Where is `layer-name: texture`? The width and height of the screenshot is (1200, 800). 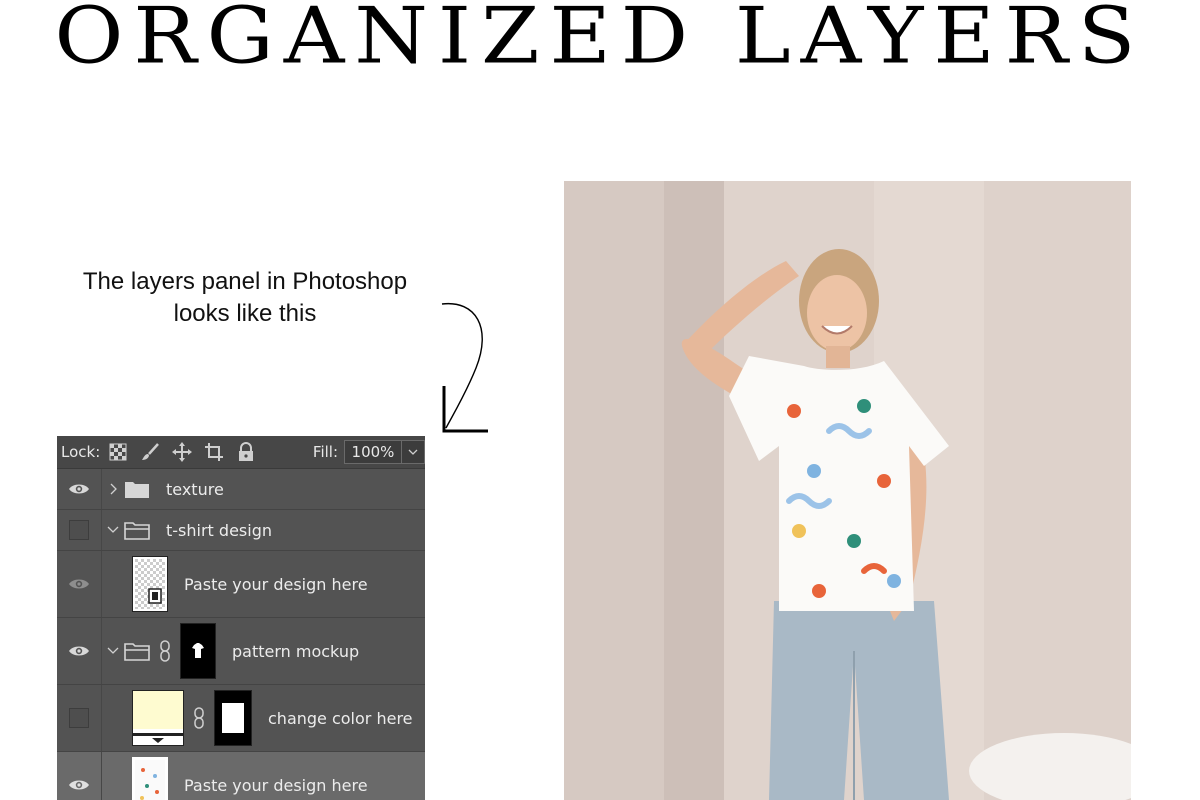 layer-name: texture is located at coordinates (195, 489).